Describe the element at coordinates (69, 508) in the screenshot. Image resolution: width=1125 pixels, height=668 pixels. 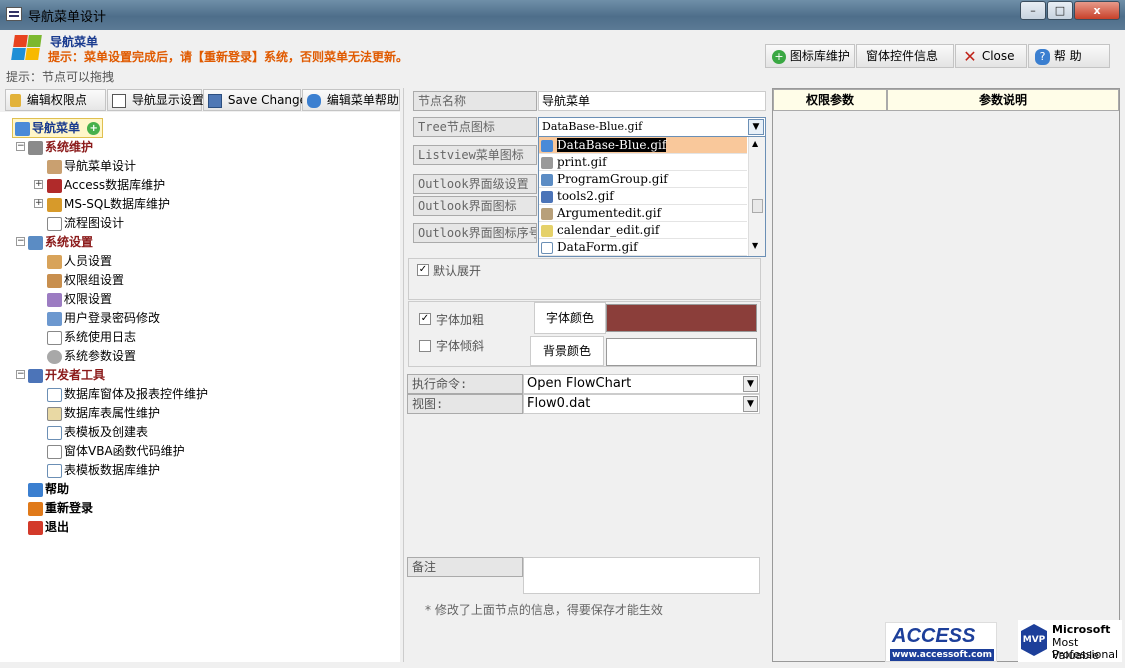
I see `tree-node-relogin-label: 重新登录` at that location.